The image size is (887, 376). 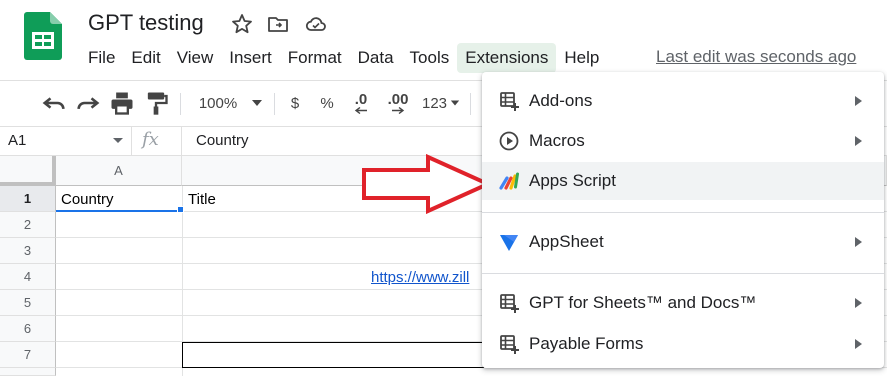 What do you see at coordinates (376, 58) in the screenshot?
I see `menu-data: Data` at bounding box center [376, 58].